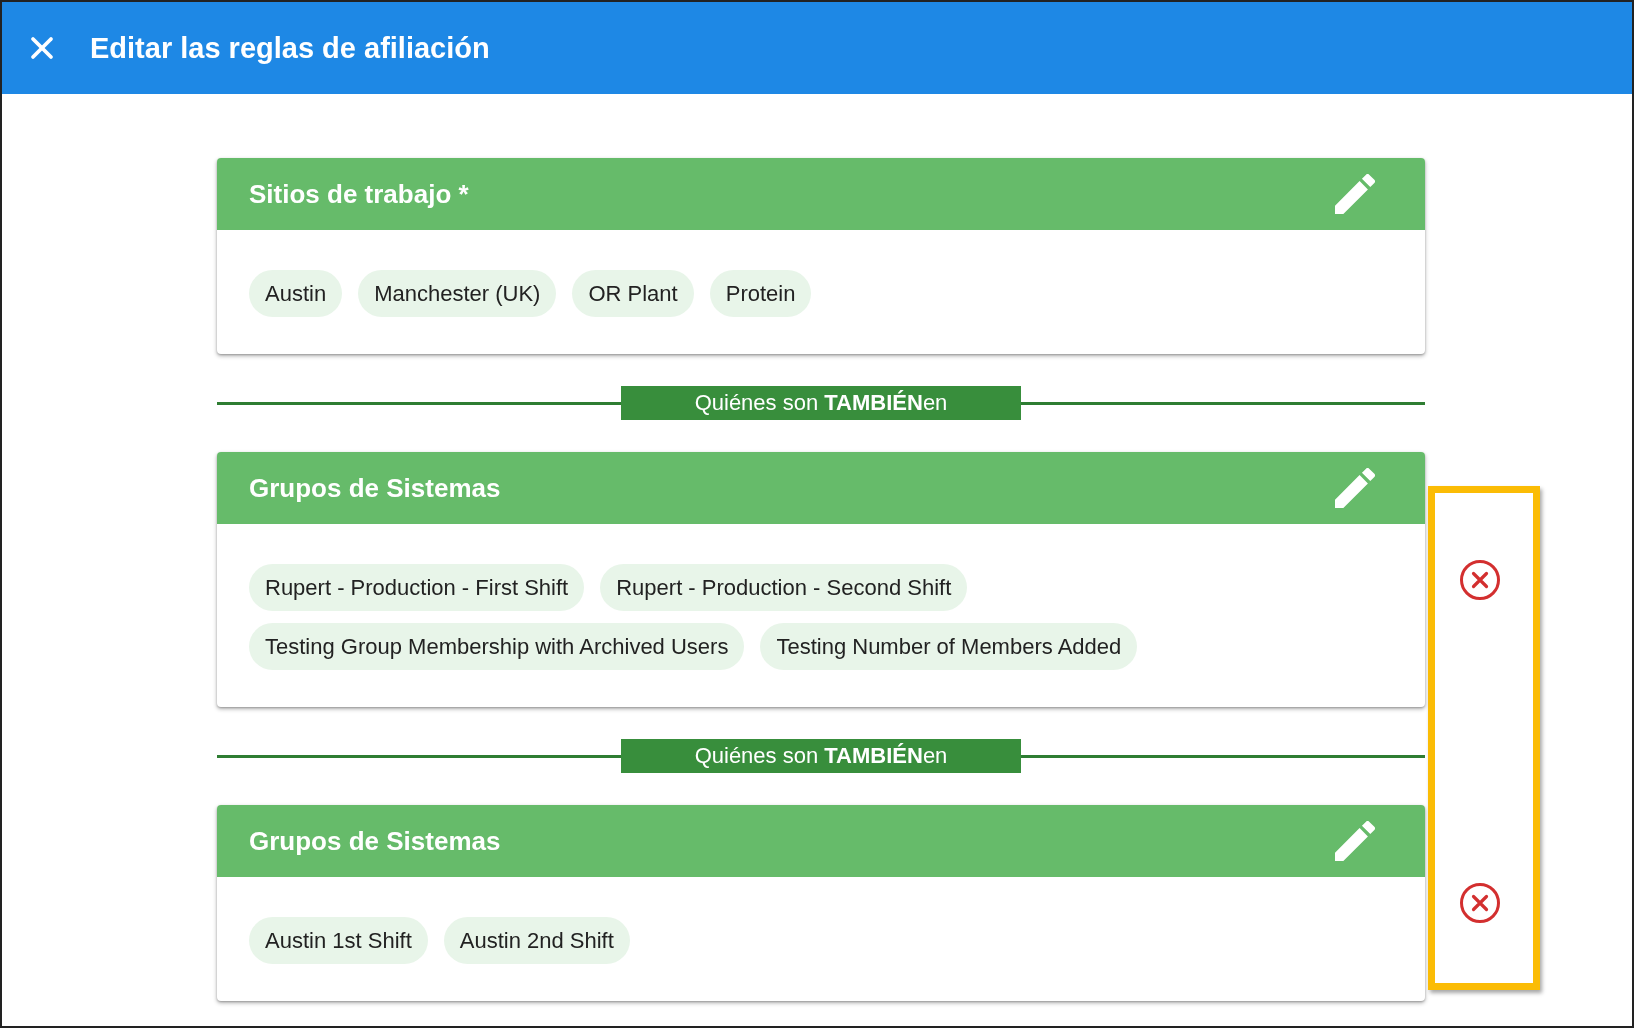 The height and width of the screenshot is (1028, 1634). Describe the element at coordinates (497, 646) in the screenshot. I see `tag-chip: Testing Group Membership with Archived Users` at that location.